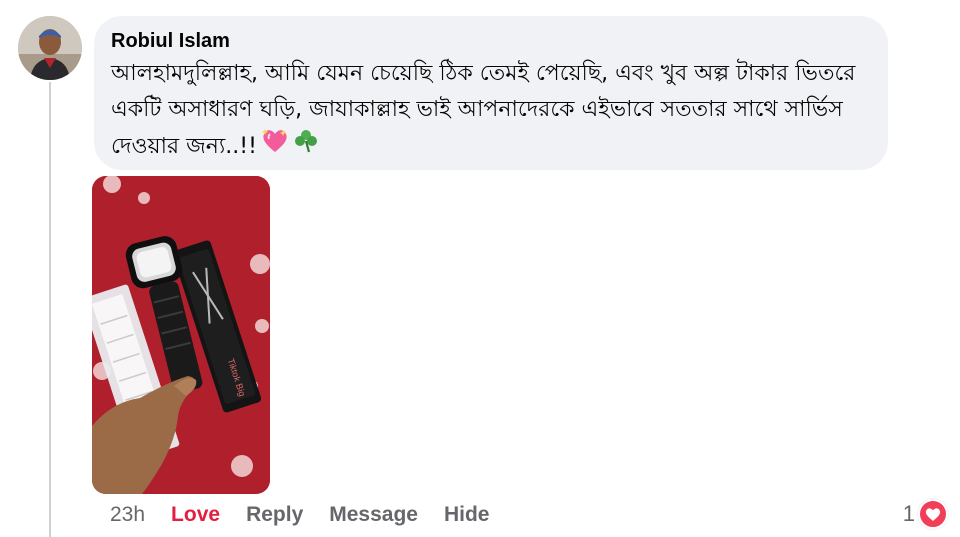  I want to click on message-button: Message, so click(373, 515).